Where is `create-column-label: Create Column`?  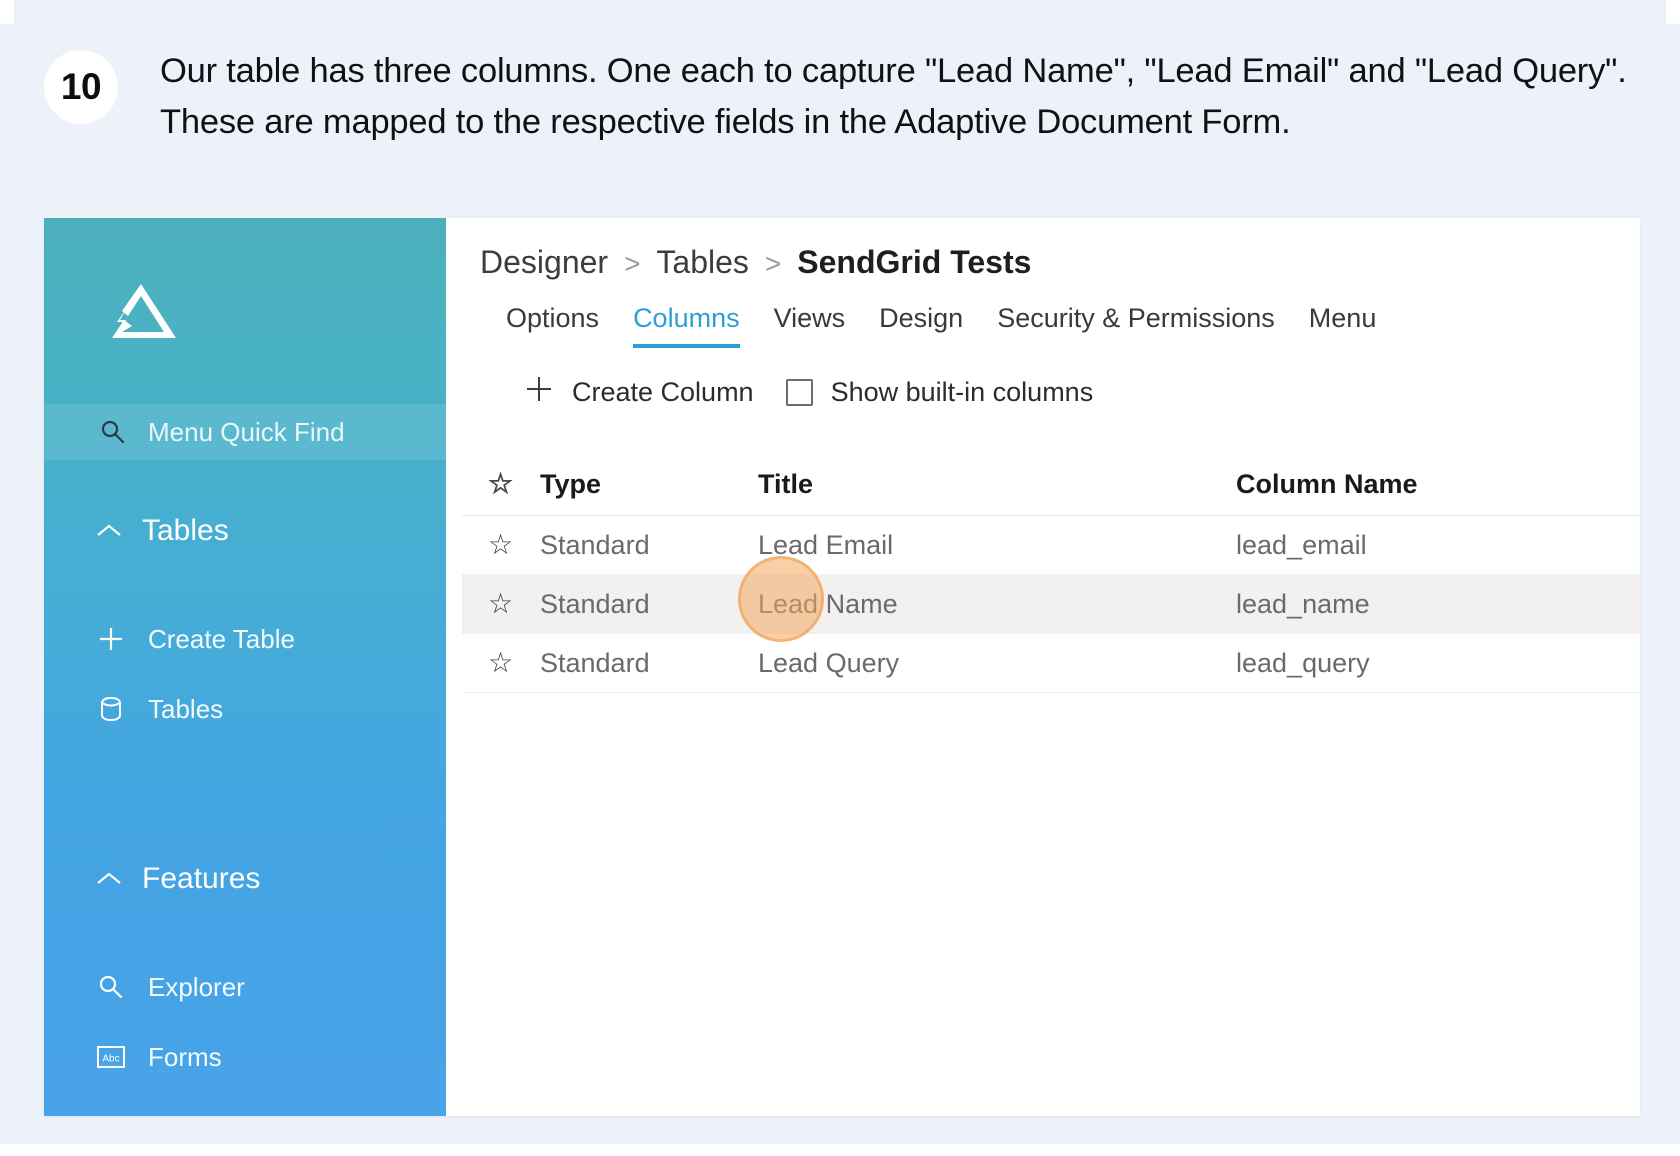 create-column-label: Create Column is located at coordinates (663, 392).